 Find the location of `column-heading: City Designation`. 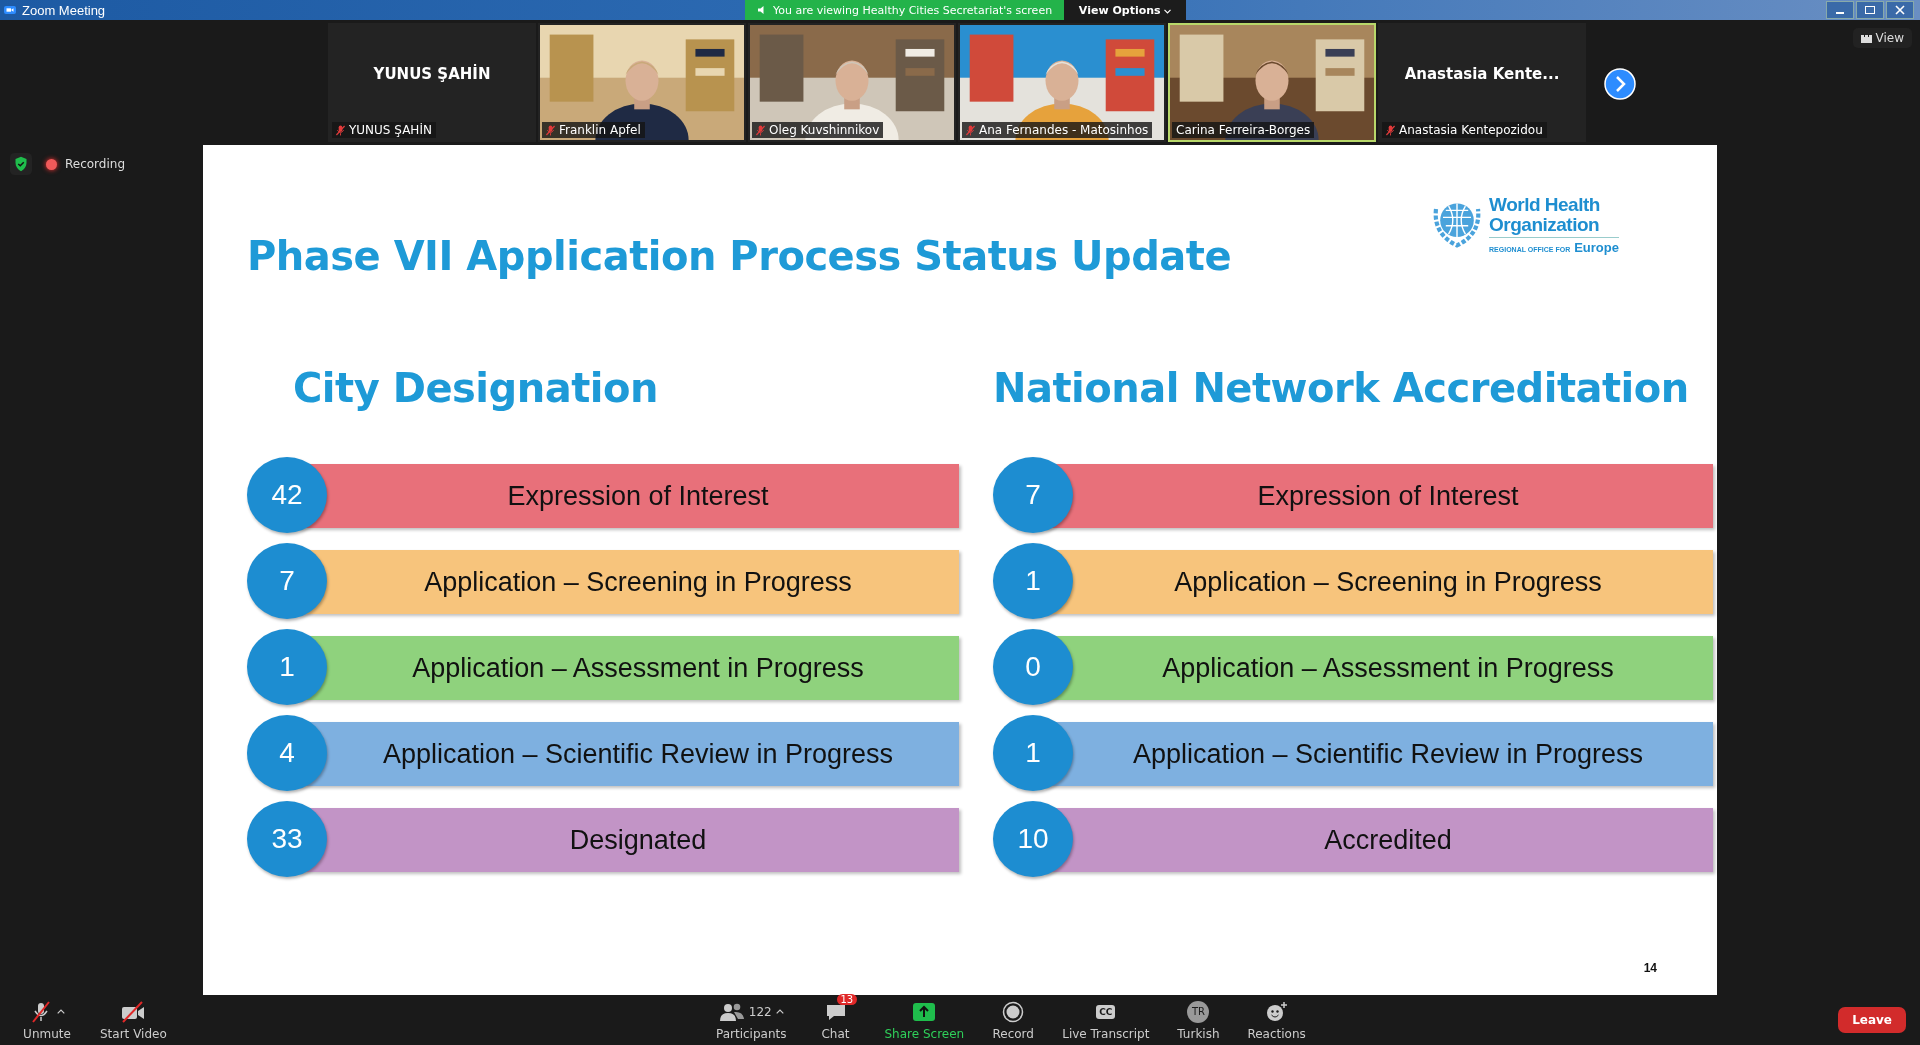

column-heading: City Designation is located at coordinates (475, 388).